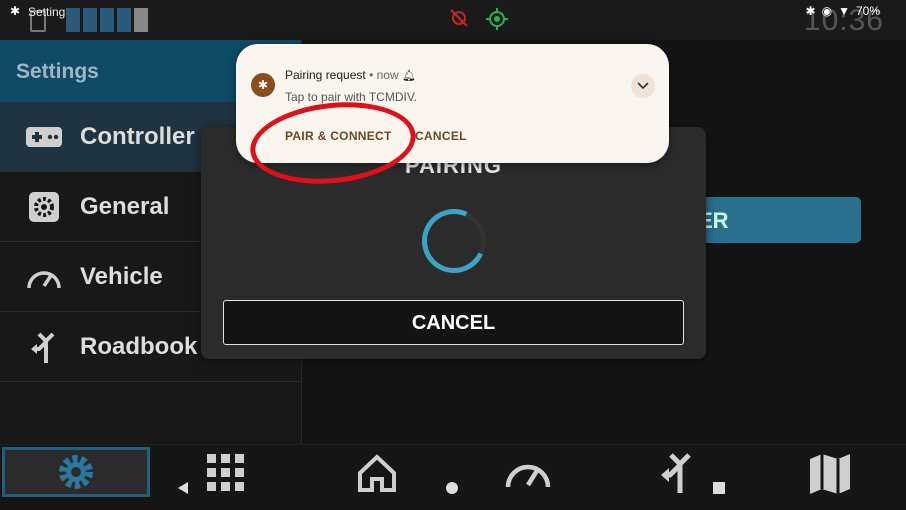  What do you see at coordinates (452, 488) in the screenshot?
I see `home-dot-icon` at bounding box center [452, 488].